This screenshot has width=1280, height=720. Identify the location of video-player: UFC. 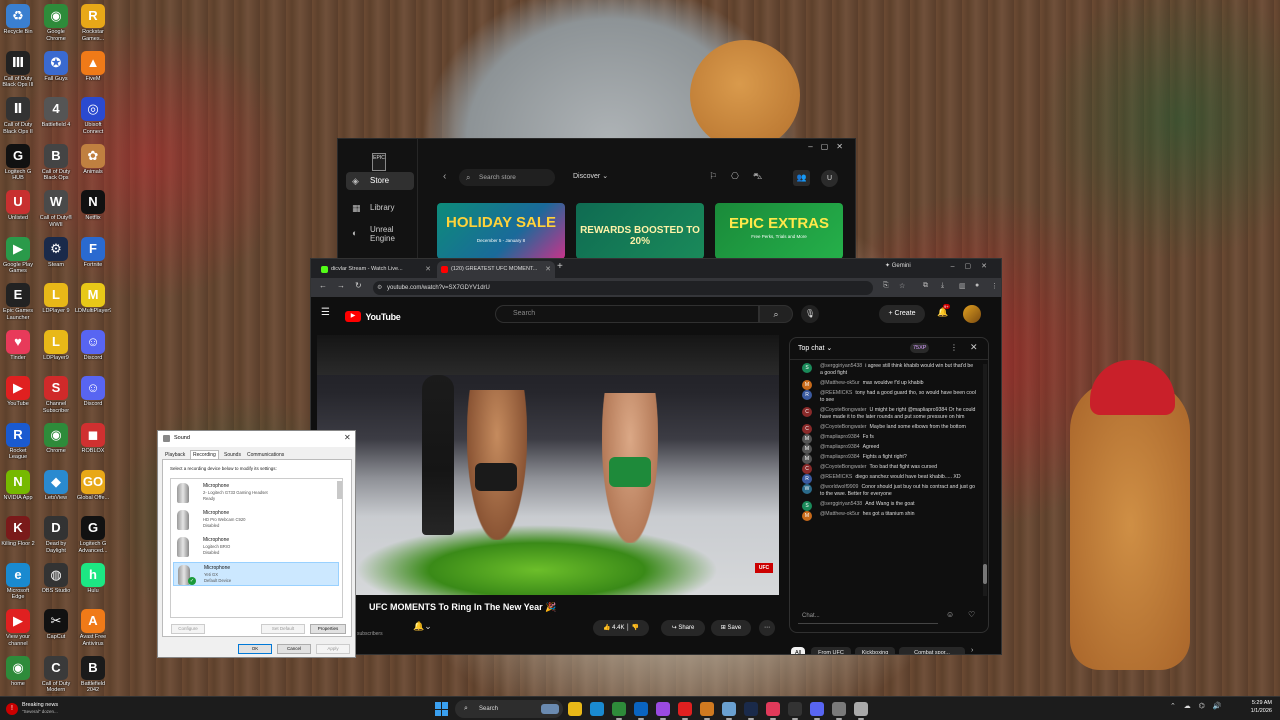
(548, 465).